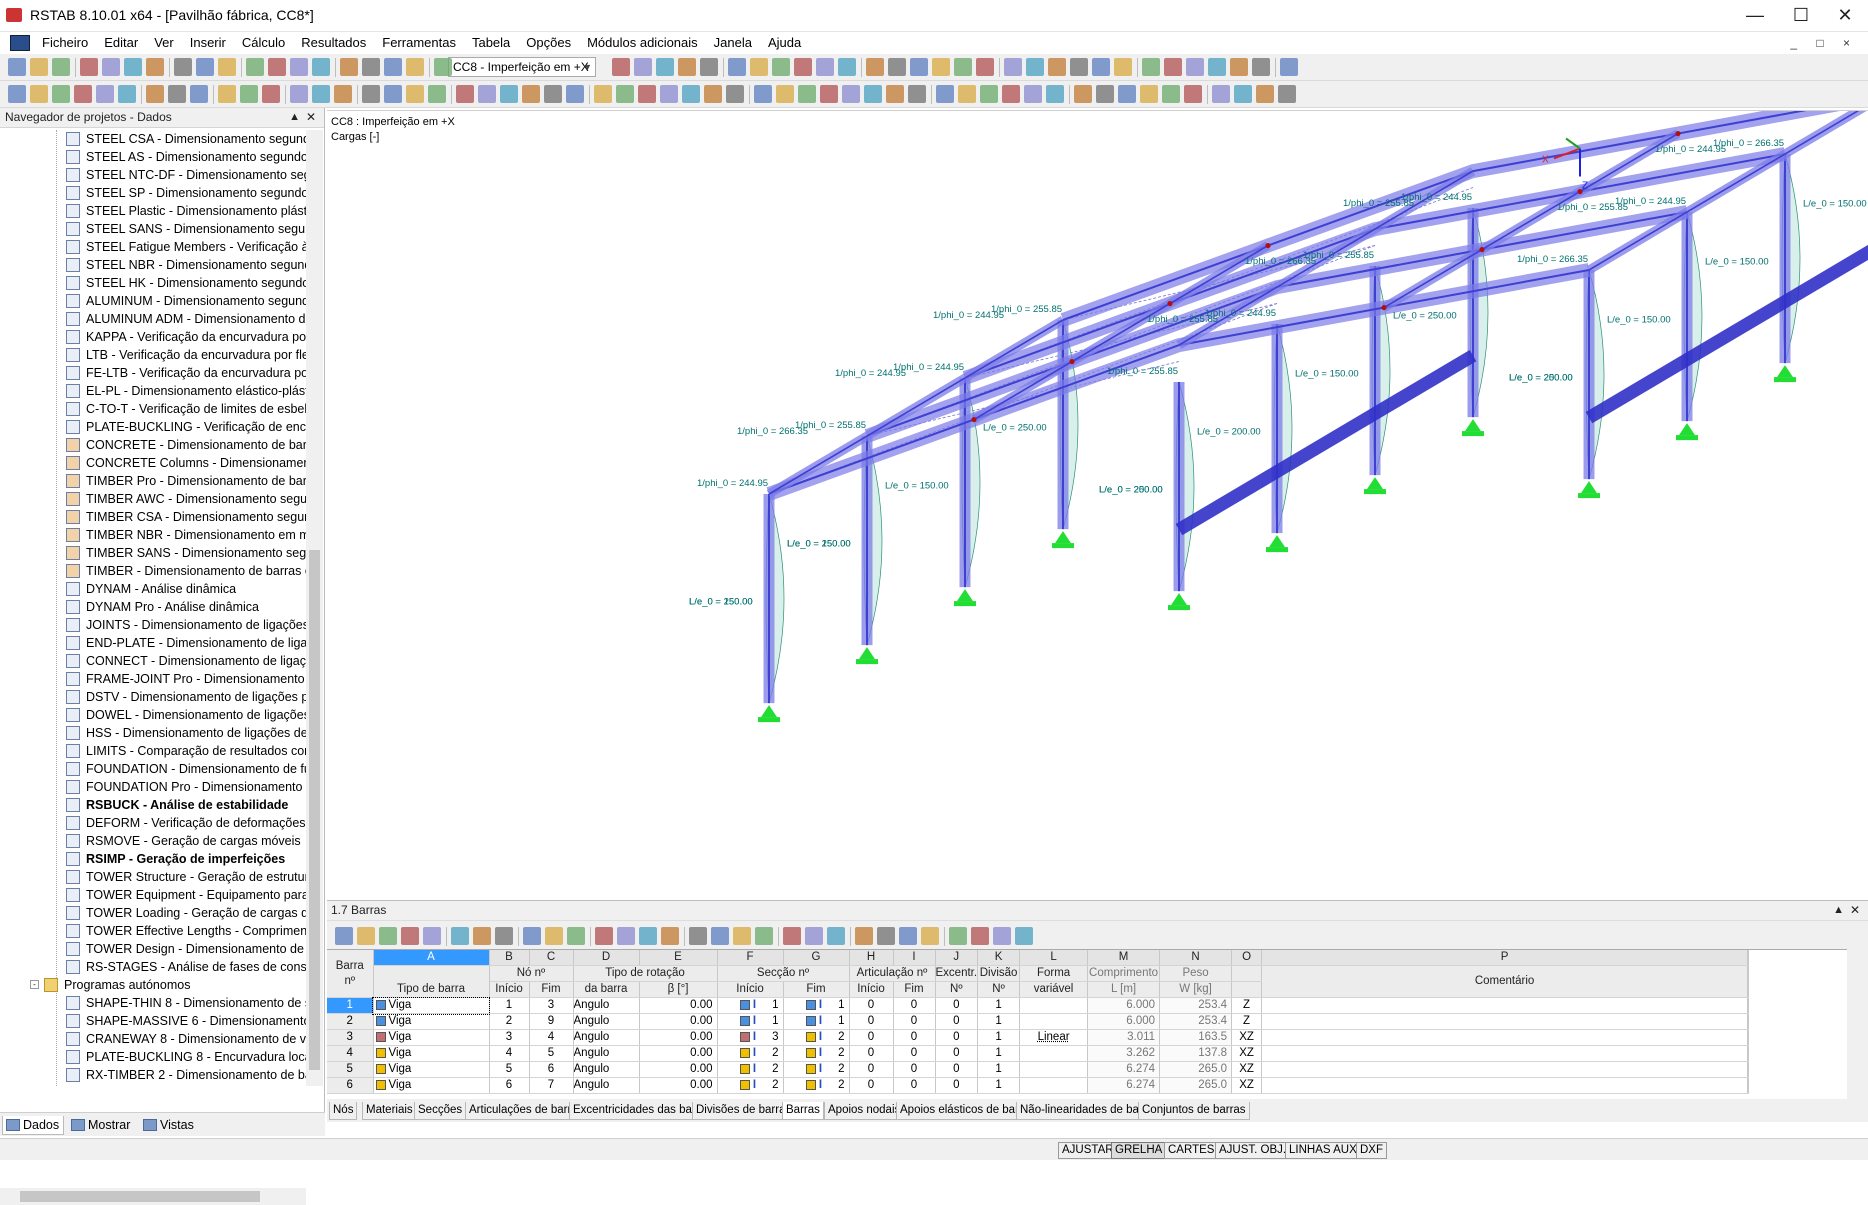  Describe the element at coordinates (153, 895) in the screenshot. I see `nav-item: TOWER Equipment - Equipamento para t` at that location.